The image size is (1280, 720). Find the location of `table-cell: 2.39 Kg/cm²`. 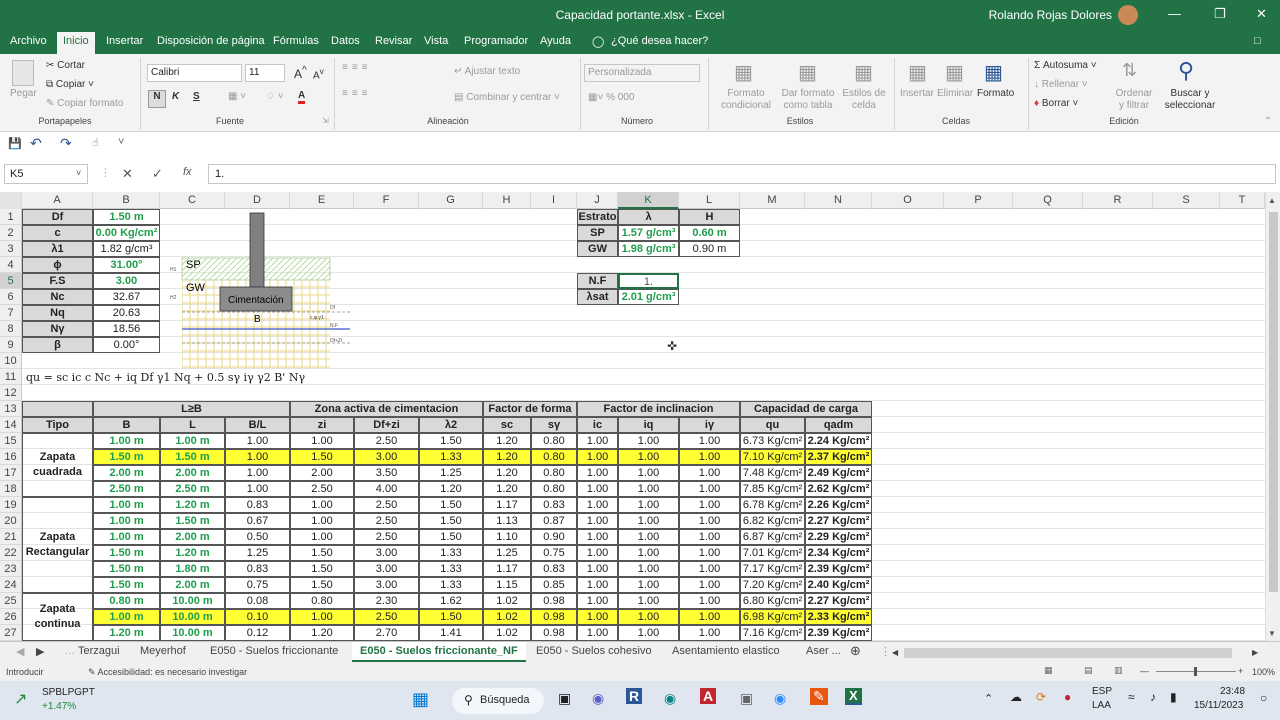

table-cell: 2.39 Kg/cm² is located at coordinates (838, 569).